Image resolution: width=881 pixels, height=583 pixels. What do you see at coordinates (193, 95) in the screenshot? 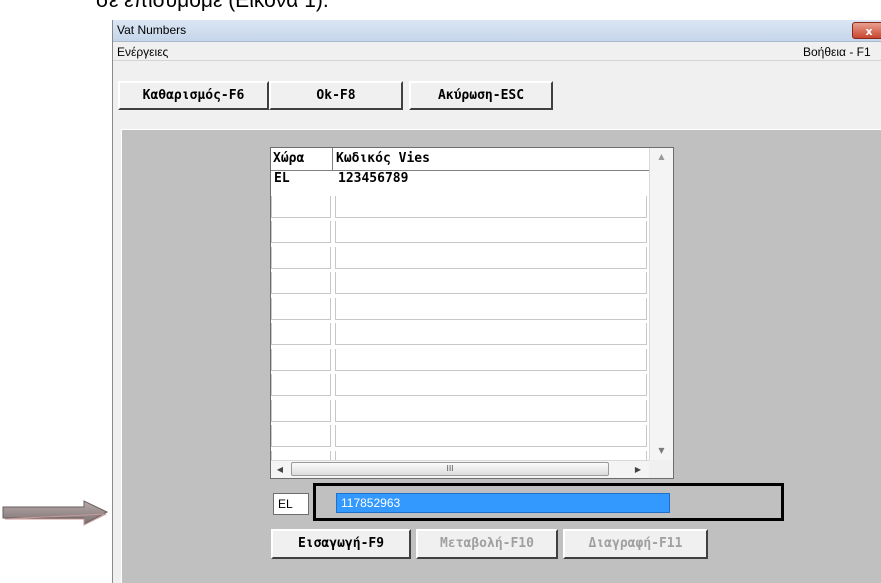
I see `clear-button: Καθαρισμός-F6` at bounding box center [193, 95].